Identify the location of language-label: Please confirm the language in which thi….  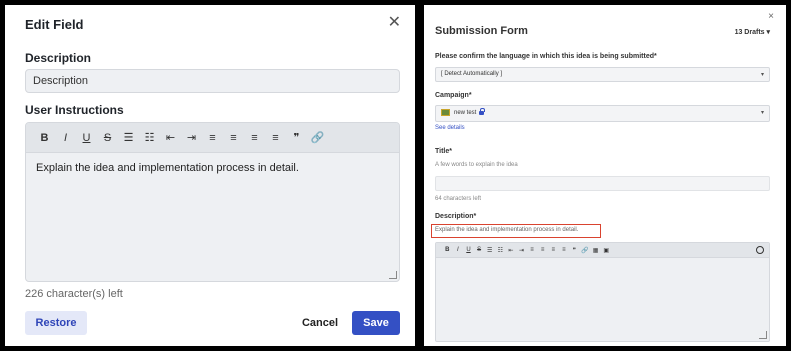
(546, 56).